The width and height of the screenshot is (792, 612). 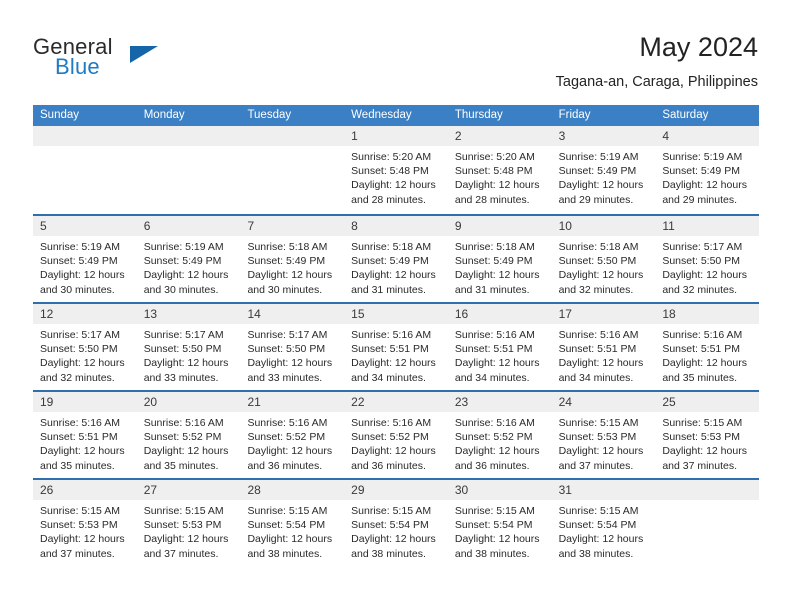 What do you see at coordinates (458, 136) in the screenshot?
I see `day-number: 2` at bounding box center [458, 136].